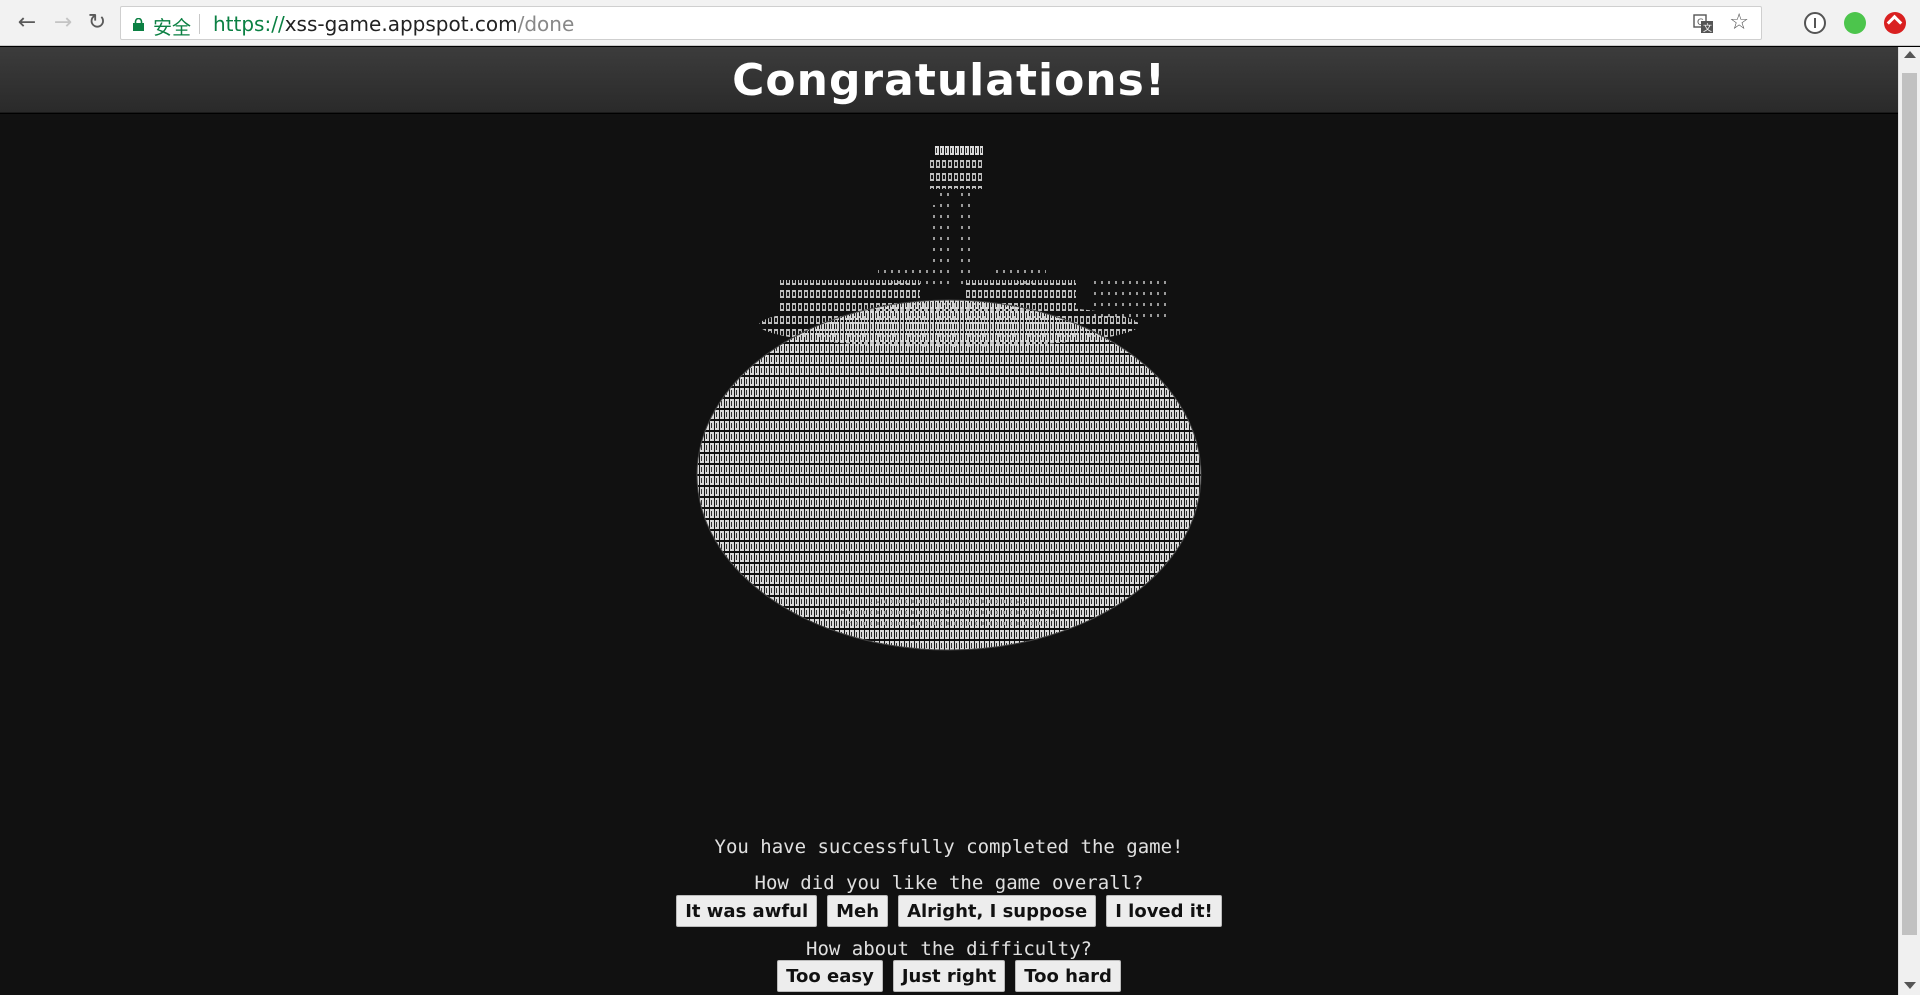 Image resolution: width=1920 pixels, height=995 pixels. Describe the element at coordinates (830, 976) in the screenshot. I see `difficulty-too-easy-button: Too easy` at that location.